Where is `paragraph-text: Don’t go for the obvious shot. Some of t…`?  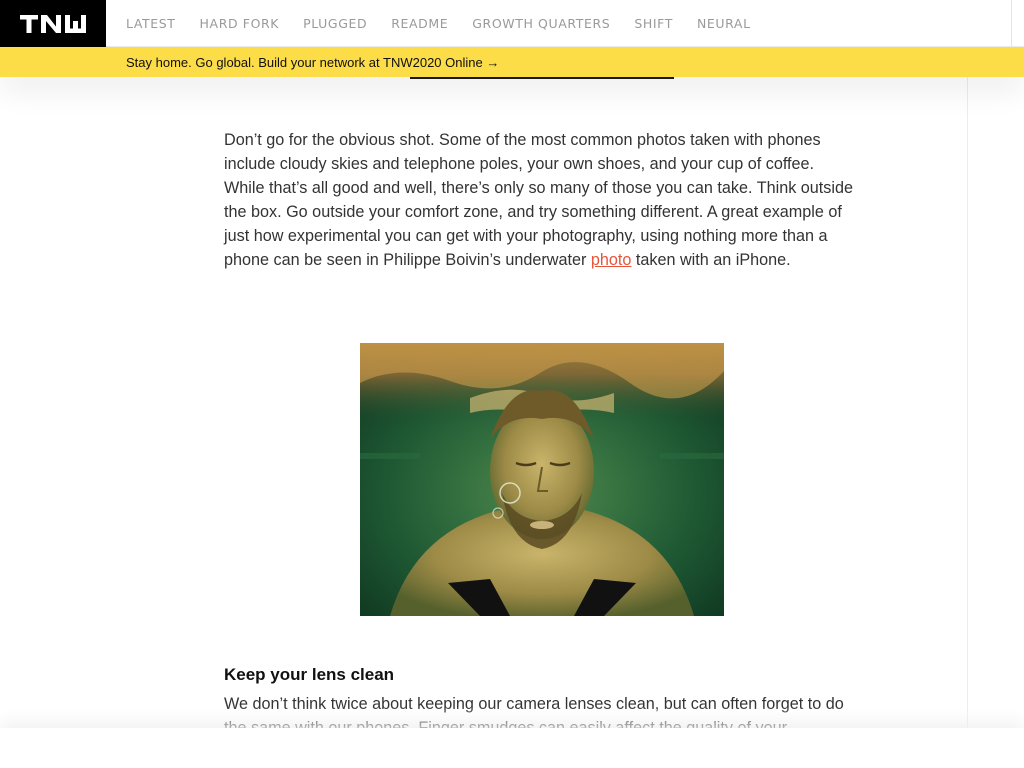 paragraph-text: Don’t go for the obvious shot. Some of t… is located at coordinates (538, 200).